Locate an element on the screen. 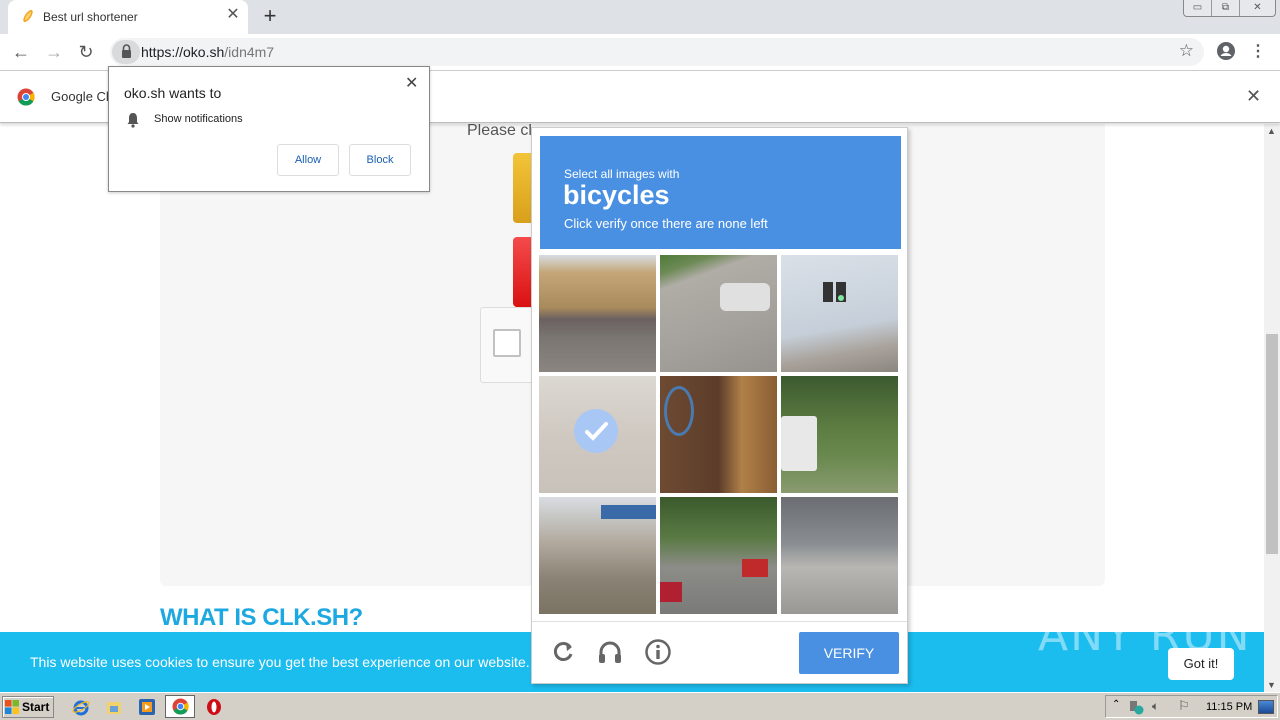 This screenshot has height=720, width=1280. scroll-down-arrow-icon: ▼ is located at coordinates (1271, 685).